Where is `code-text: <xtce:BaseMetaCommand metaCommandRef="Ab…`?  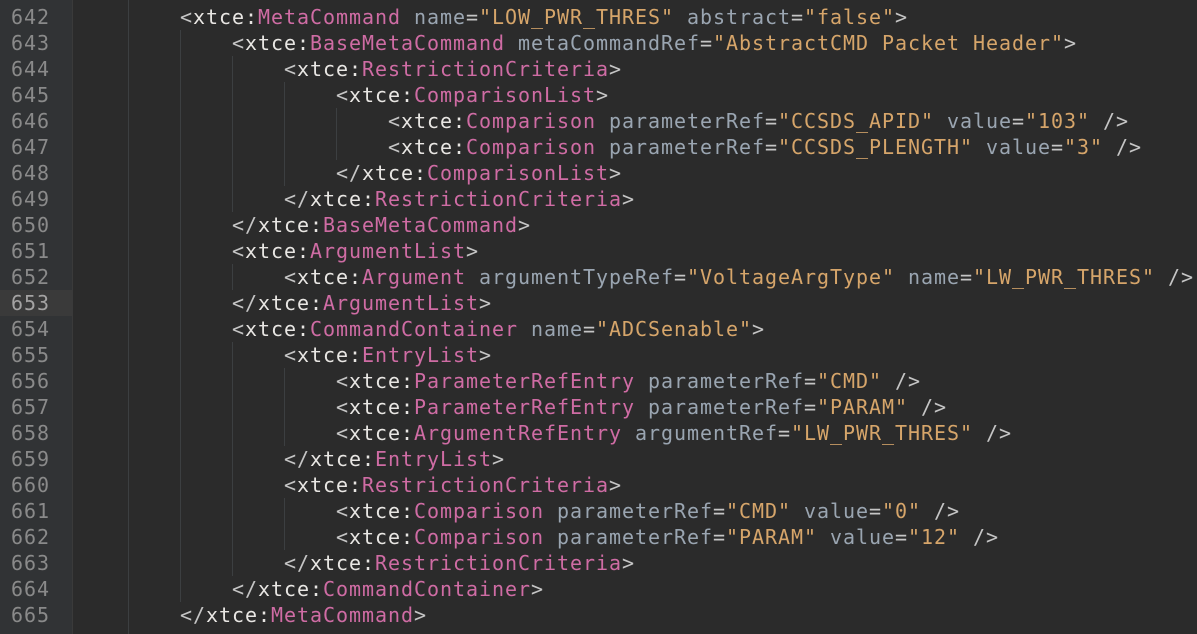
code-text: <xtce:BaseMetaCommand metaCommandRef="Ab… is located at coordinates (654, 43).